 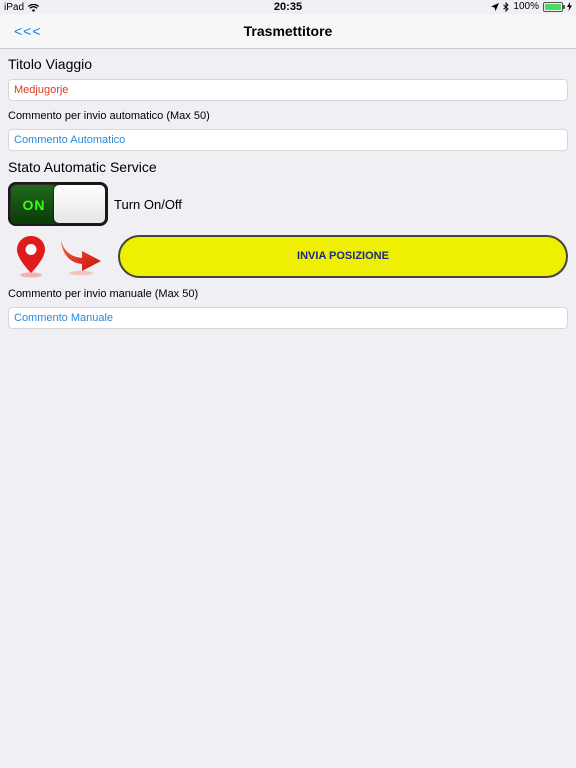 What do you see at coordinates (31, 257) in the screenshot?
I see `map-pin-icon` at bounding box center [31, 257].